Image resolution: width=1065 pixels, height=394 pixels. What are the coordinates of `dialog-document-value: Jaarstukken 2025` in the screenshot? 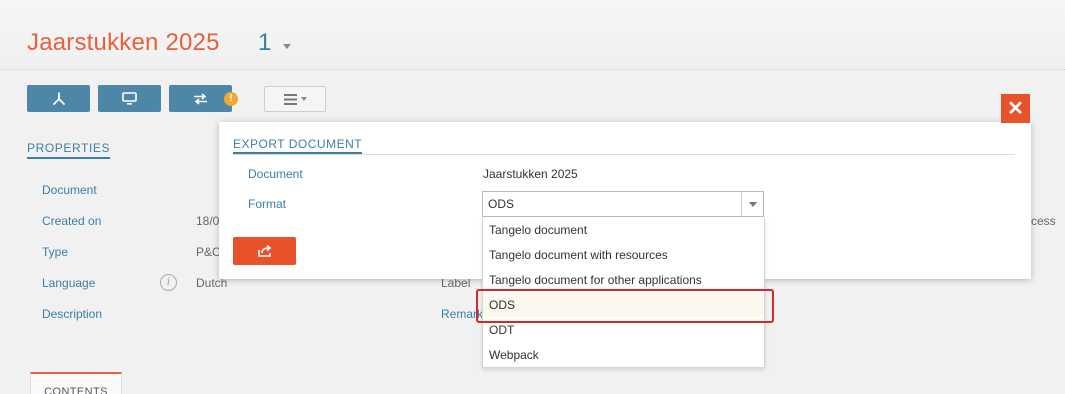 It's located at (530, 174).